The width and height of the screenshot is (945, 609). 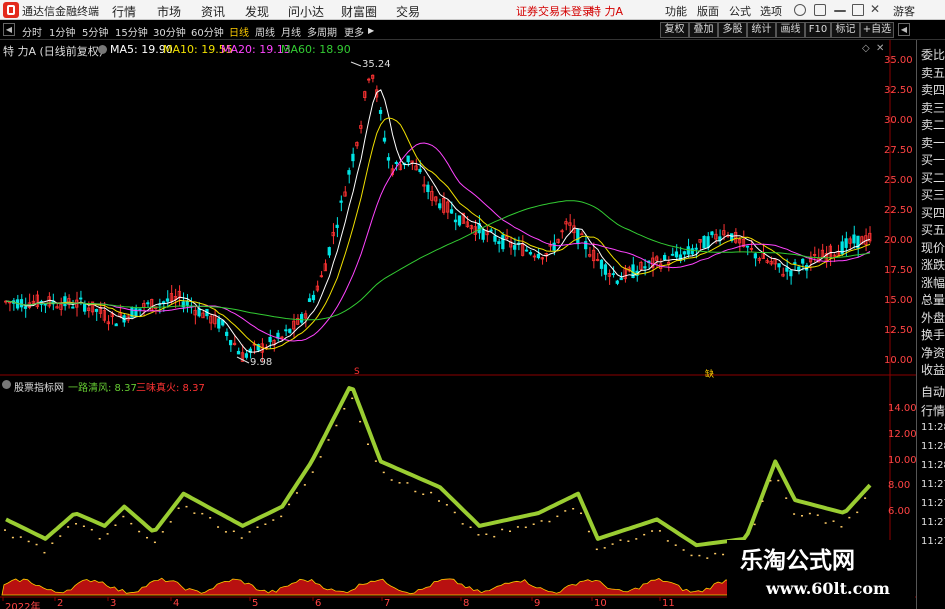 I want to click on subchart-title: 股票指标网, so click(x=39, y=388).